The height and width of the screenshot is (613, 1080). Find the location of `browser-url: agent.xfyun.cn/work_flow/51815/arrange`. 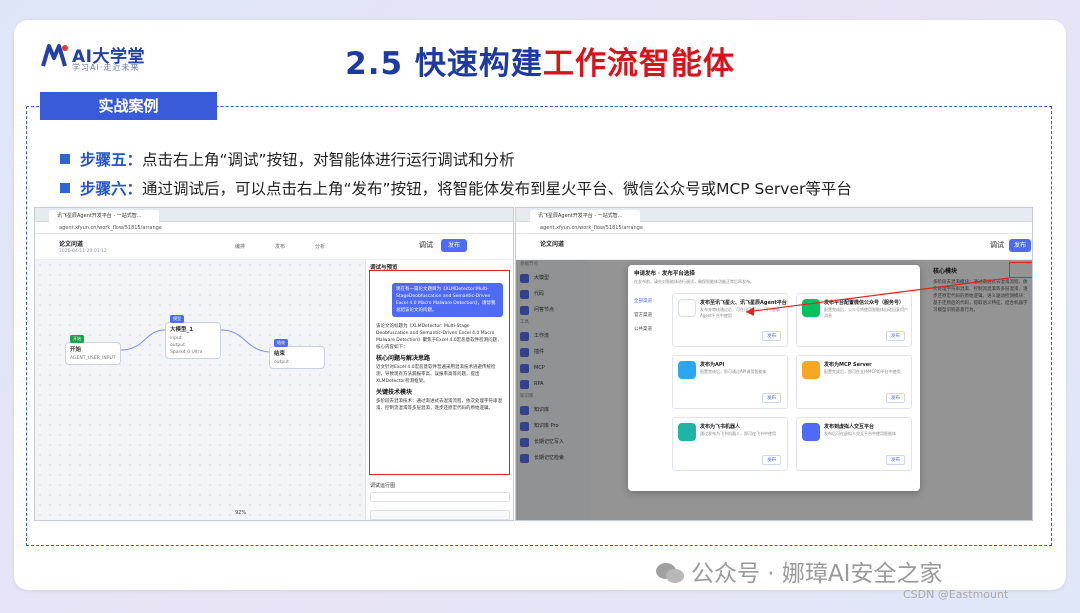

browser-url: agent.xfyun.cn/work_flow/51815/arrange is located at coordinates (274, 228).